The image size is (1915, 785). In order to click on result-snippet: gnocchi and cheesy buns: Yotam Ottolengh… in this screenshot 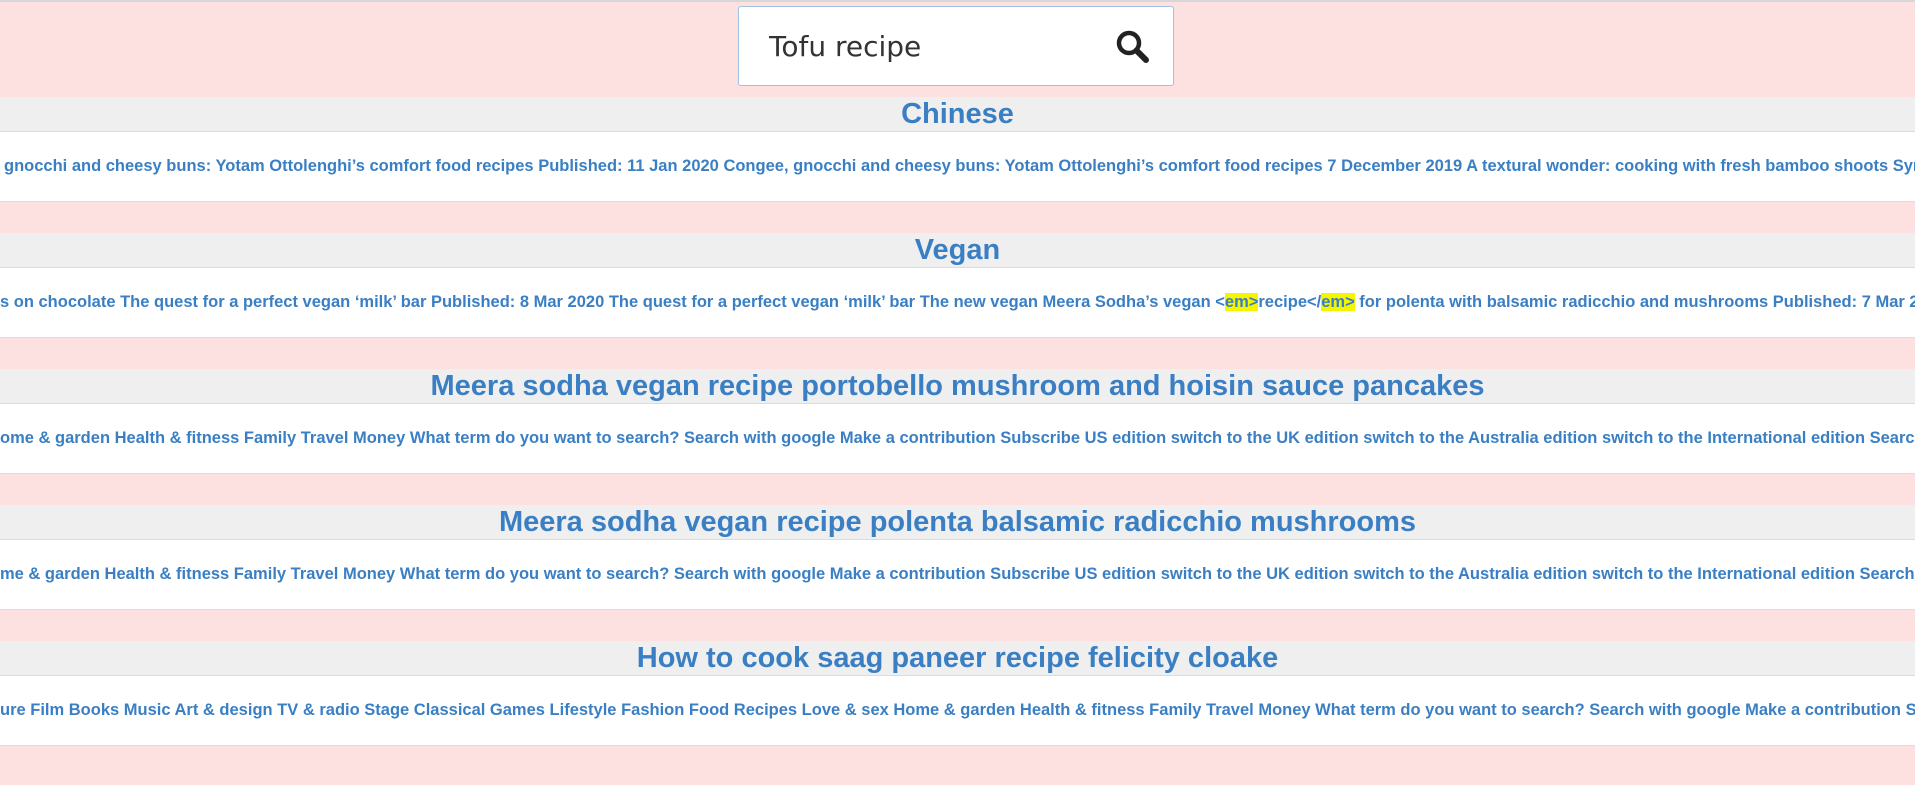, I will do `click(957, 167)`.